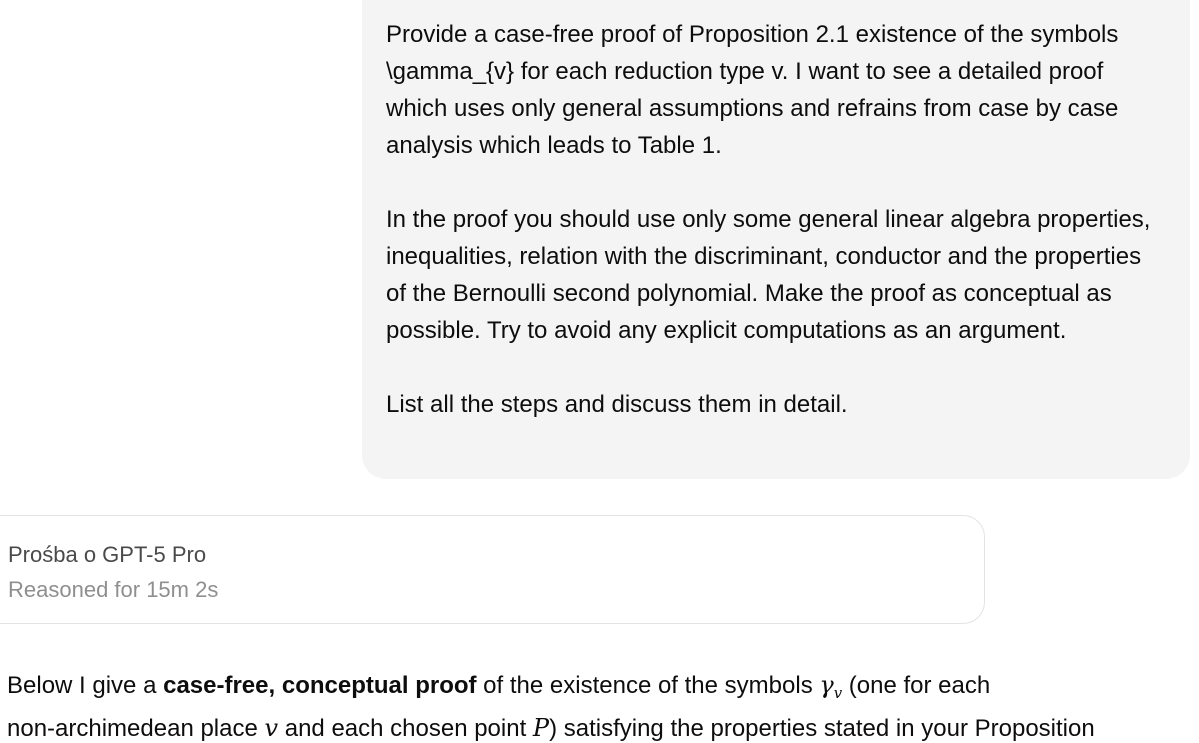  I want to click on reasoning-duration: Reasoned for 15m 2s, so click(113, 589).